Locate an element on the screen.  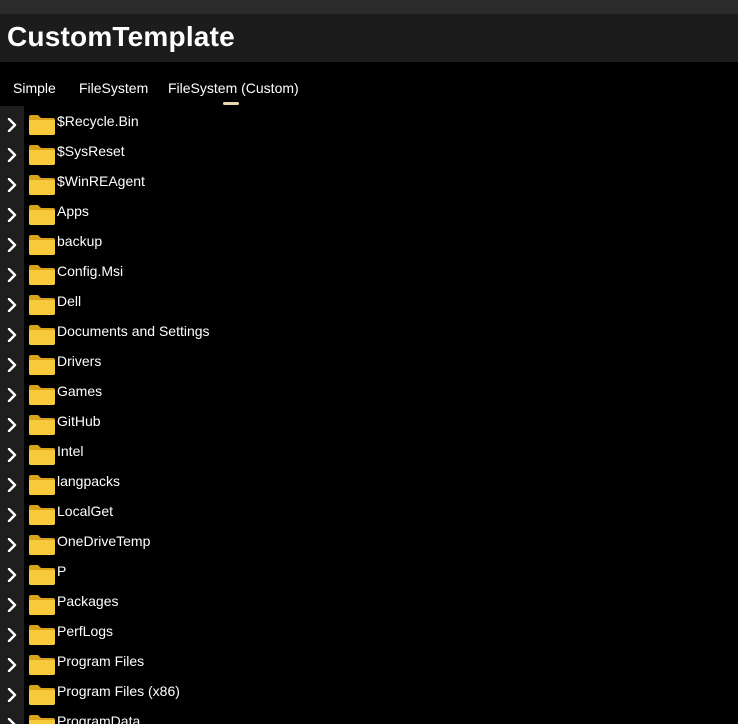
tree-item: Apps is located at coordinates (369, 211).